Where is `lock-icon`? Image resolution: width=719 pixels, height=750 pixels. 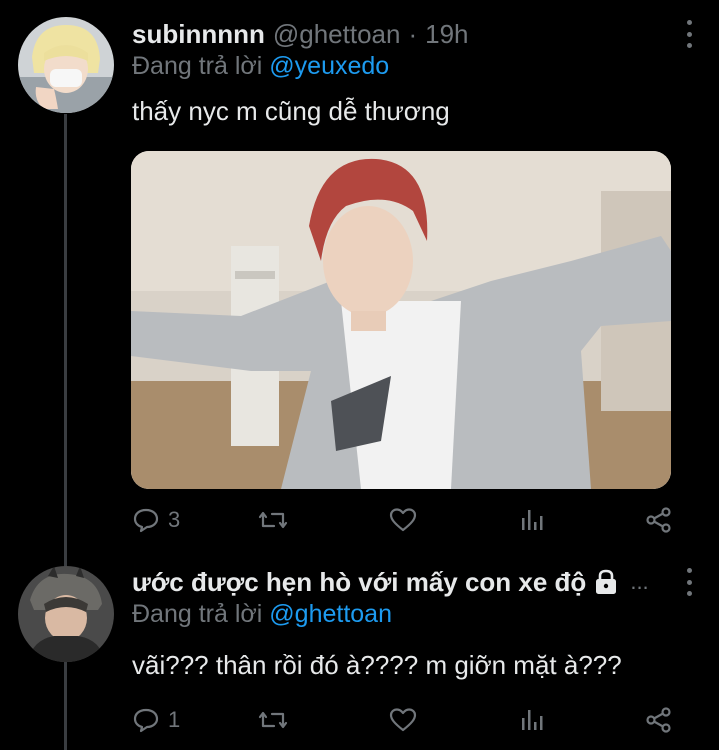 lock-icon is located at coordinates (606, 582).